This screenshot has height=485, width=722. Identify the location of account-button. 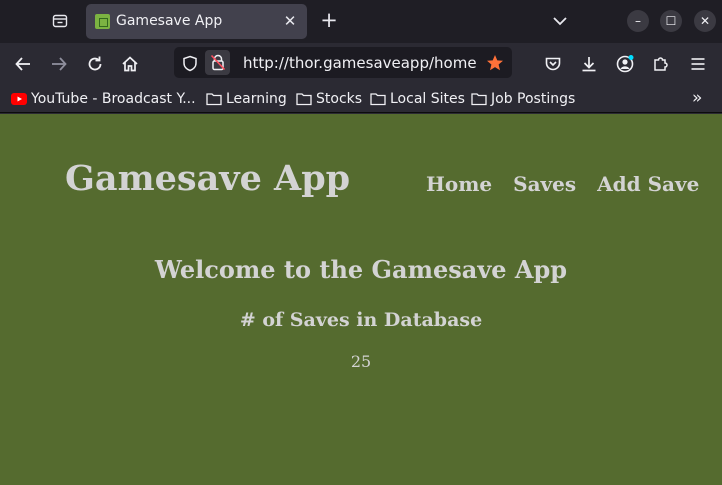
(625, 64).